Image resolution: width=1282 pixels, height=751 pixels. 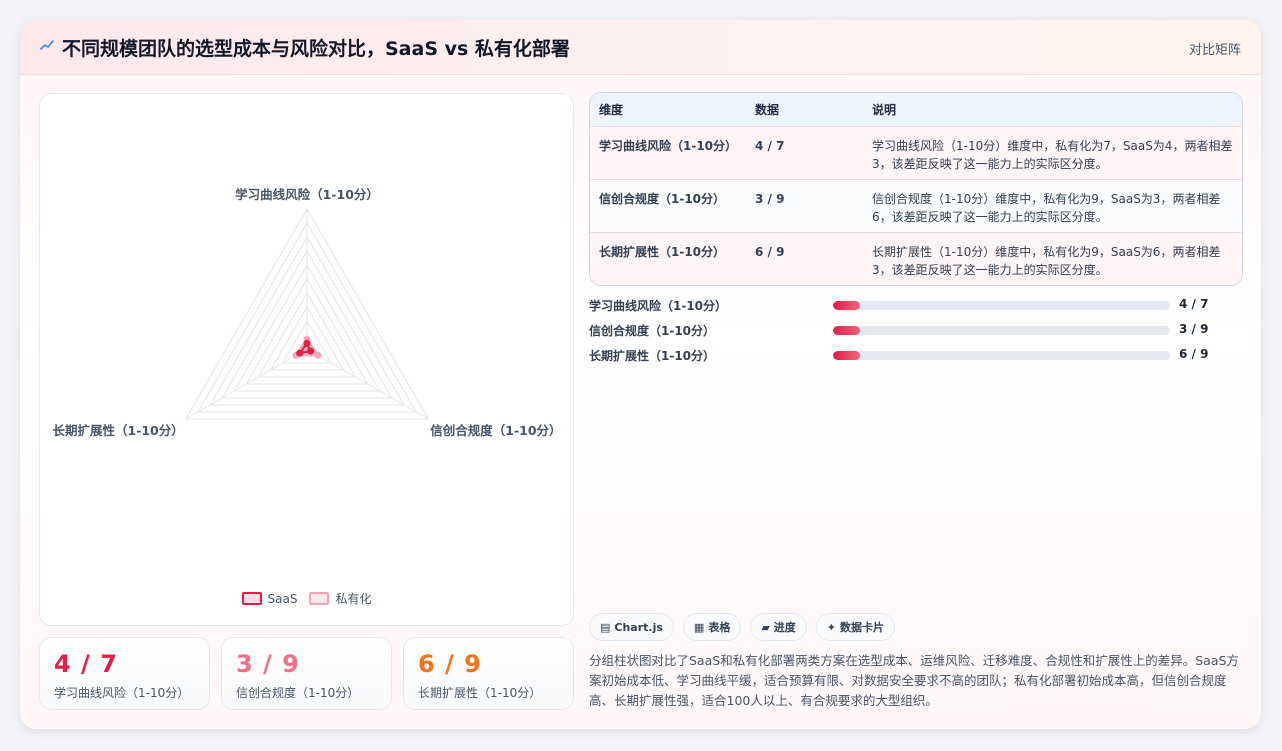 I want to click on card-header: 不同规模团队的选型成本与风险对比，SaaS vs 私有化部署 对比矩阵, so click(x=640, y=47).